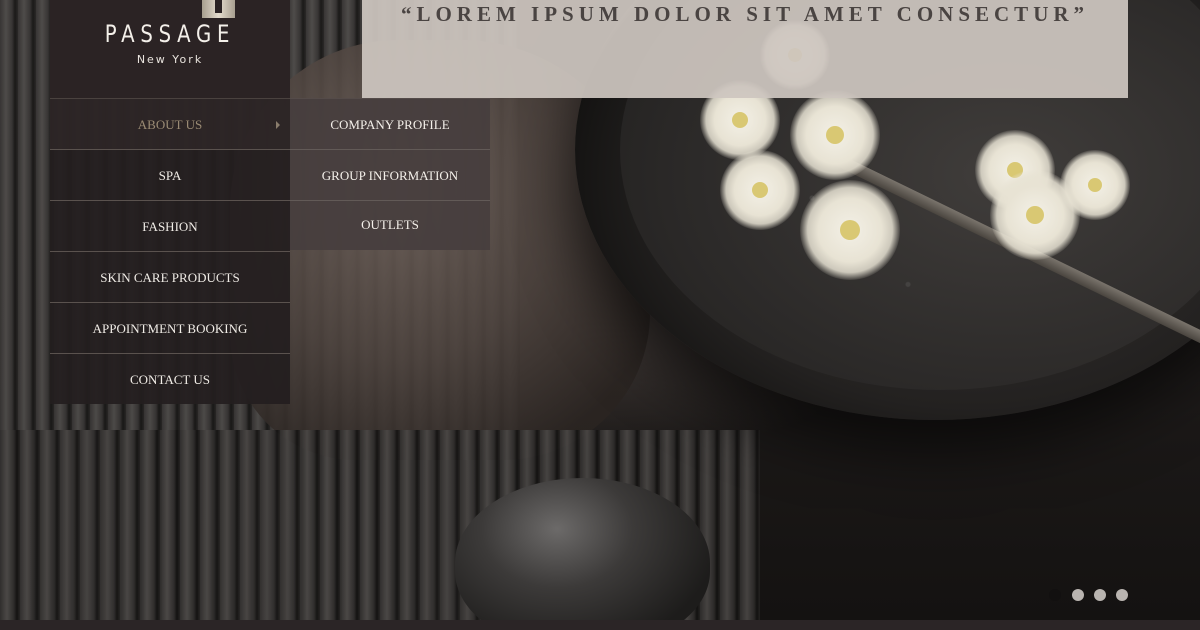 The image size is (1200, 630). I want to click on nav-item-fashion: FASHION, so click(170, 225).